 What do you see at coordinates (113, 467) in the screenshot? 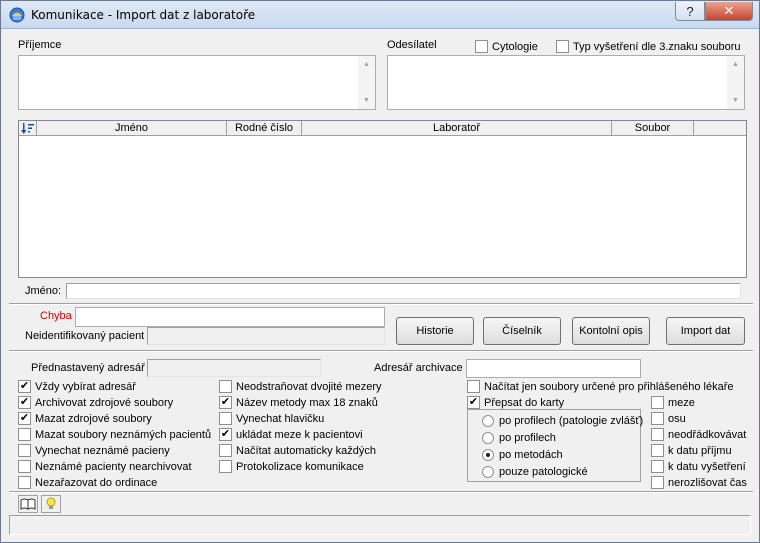
I see `option-left-5-label: Neznámé pacienty nearchivovat` at bounding box center [113, 467].